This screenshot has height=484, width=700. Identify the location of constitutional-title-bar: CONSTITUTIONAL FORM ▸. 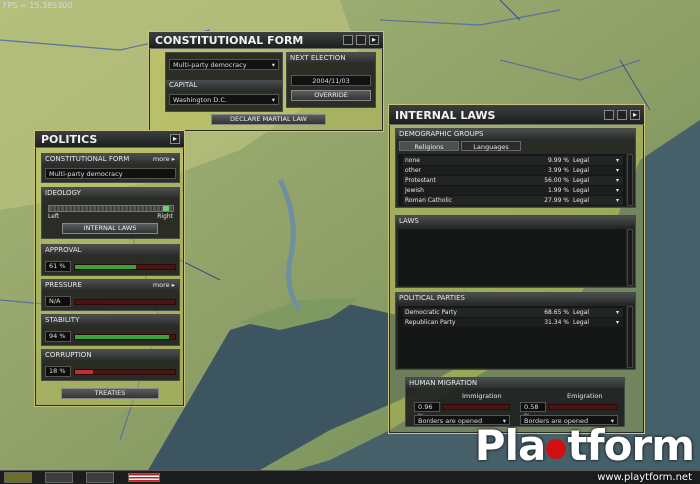
(266, 40).